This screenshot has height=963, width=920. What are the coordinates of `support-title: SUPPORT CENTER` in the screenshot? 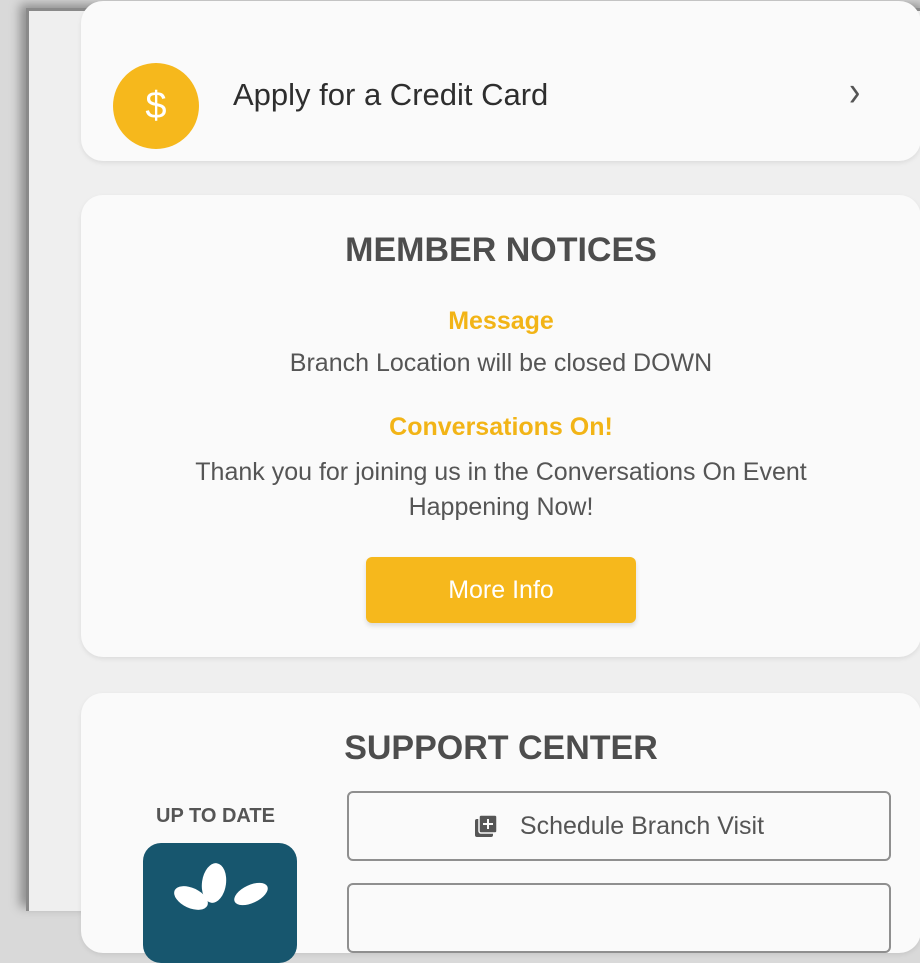 It's located at (501, 748).